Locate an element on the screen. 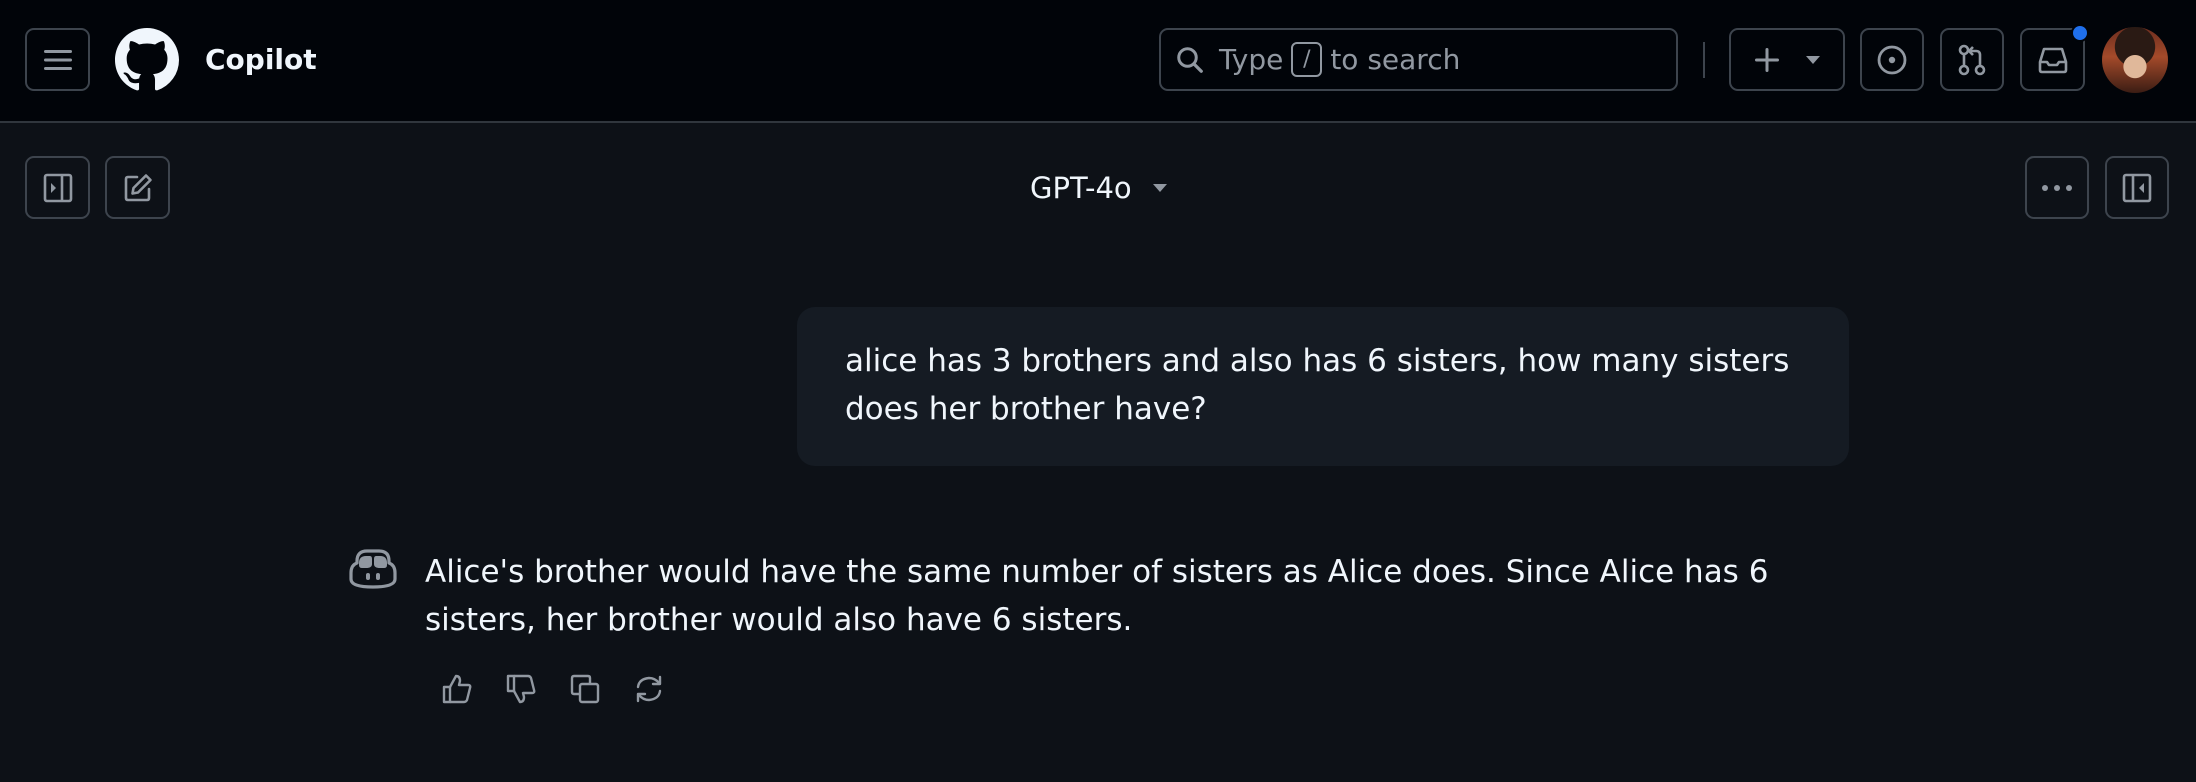  header-divider is located at coordinates (1704, 60).